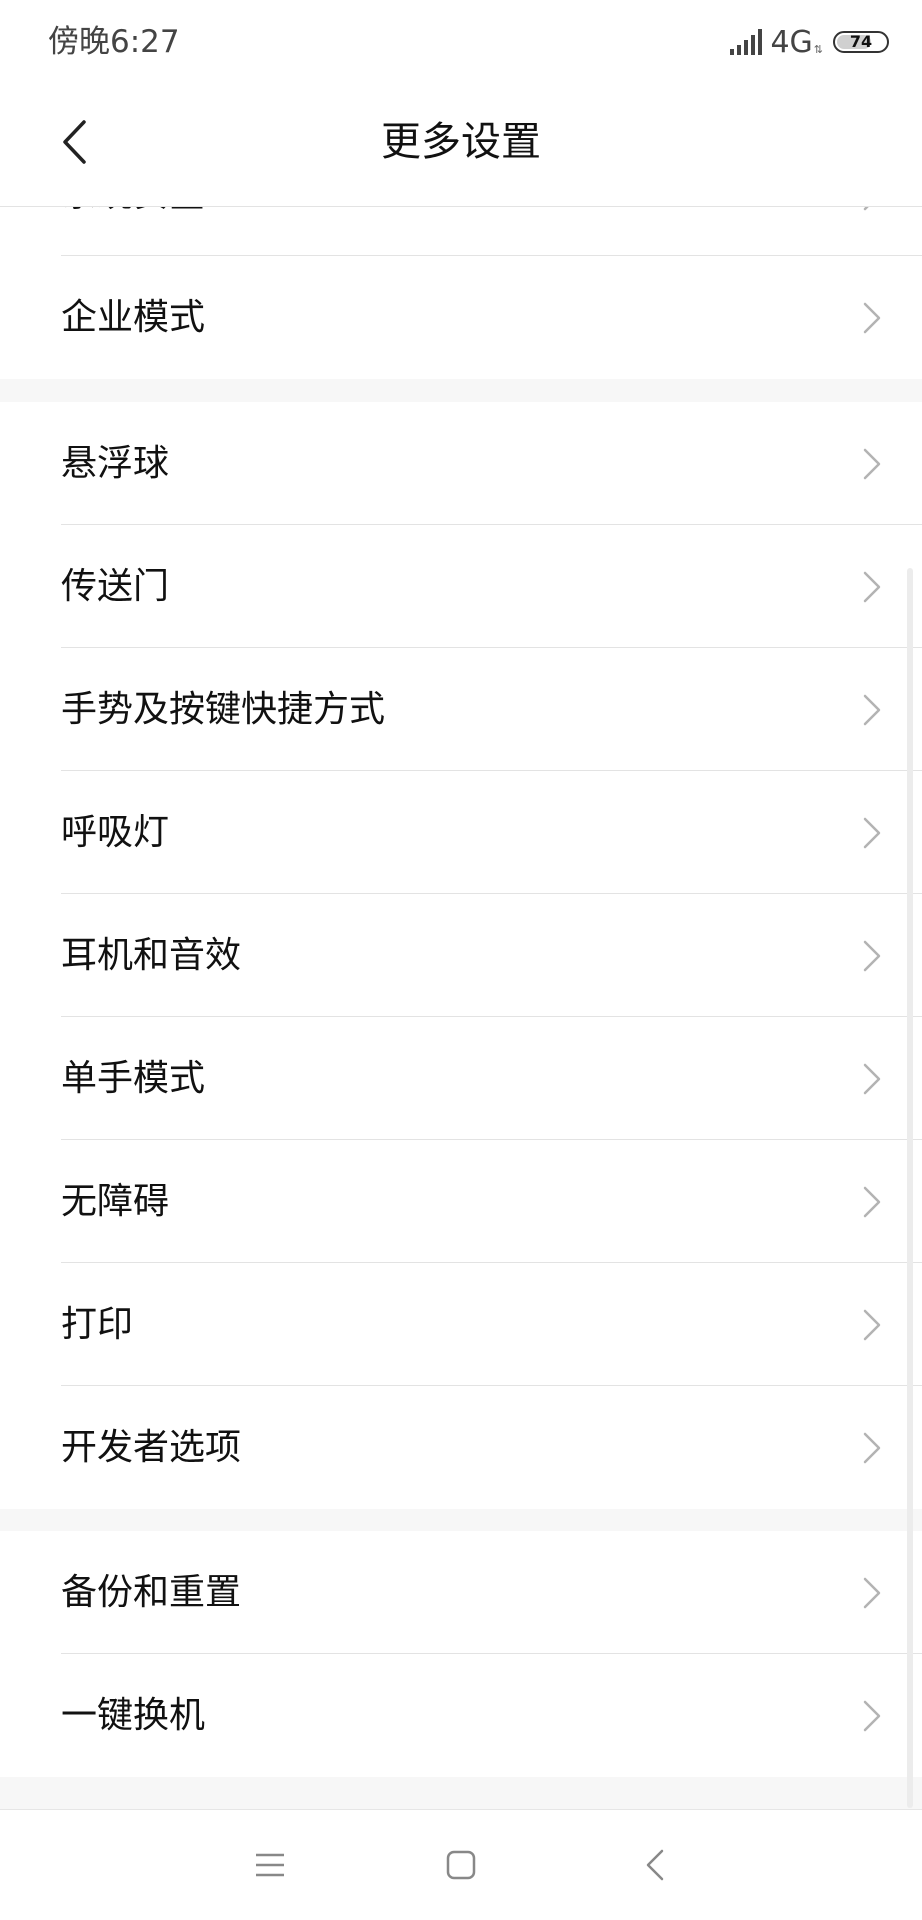  I want to click on title-bar: 更多设置, so click(461, 145).